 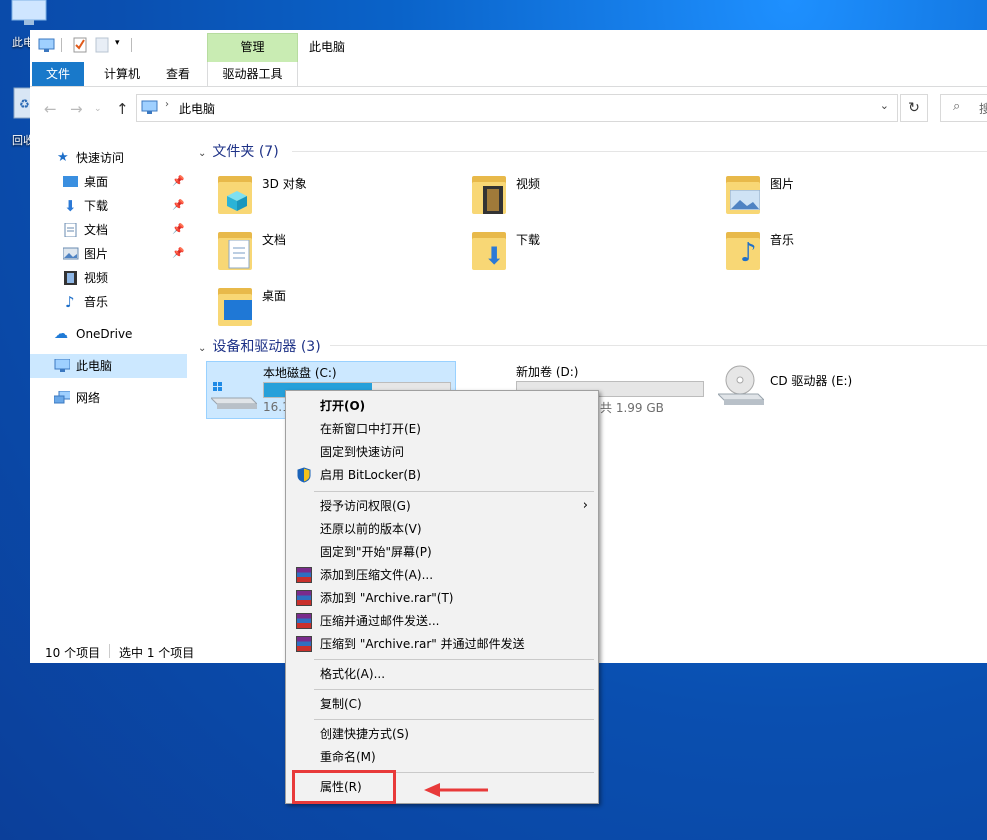 What do you see at coordinates (70, 206) in the screenshot?
I see `download-arrow-icon: ⬇` at bounding box center [70, 206].